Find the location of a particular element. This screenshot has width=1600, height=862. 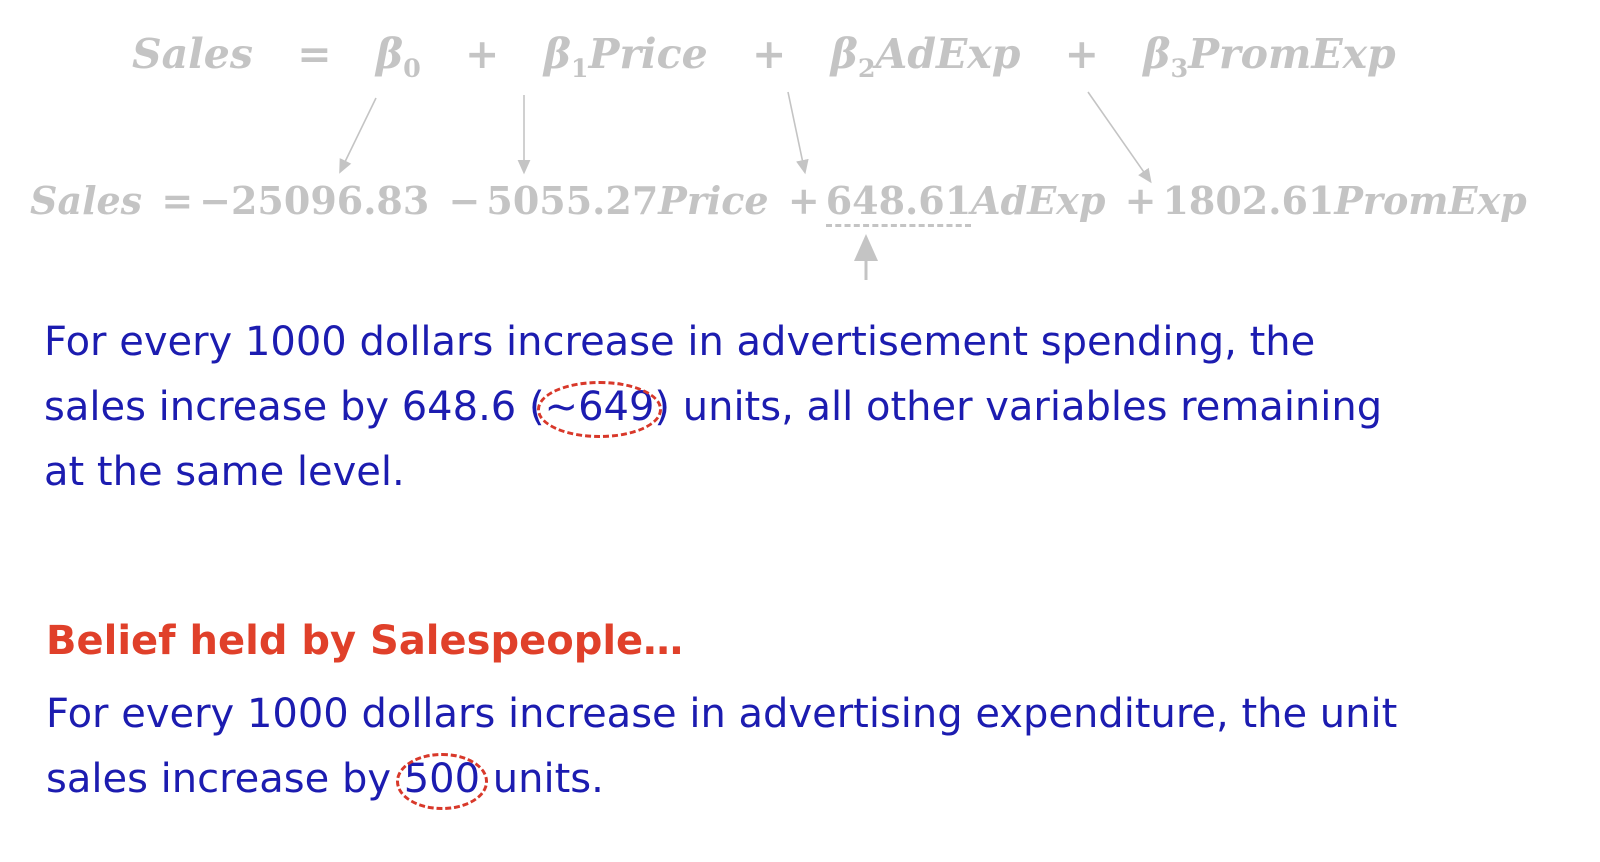

gm-var-promexp: PromExp is located at coordinates (1292, 54).